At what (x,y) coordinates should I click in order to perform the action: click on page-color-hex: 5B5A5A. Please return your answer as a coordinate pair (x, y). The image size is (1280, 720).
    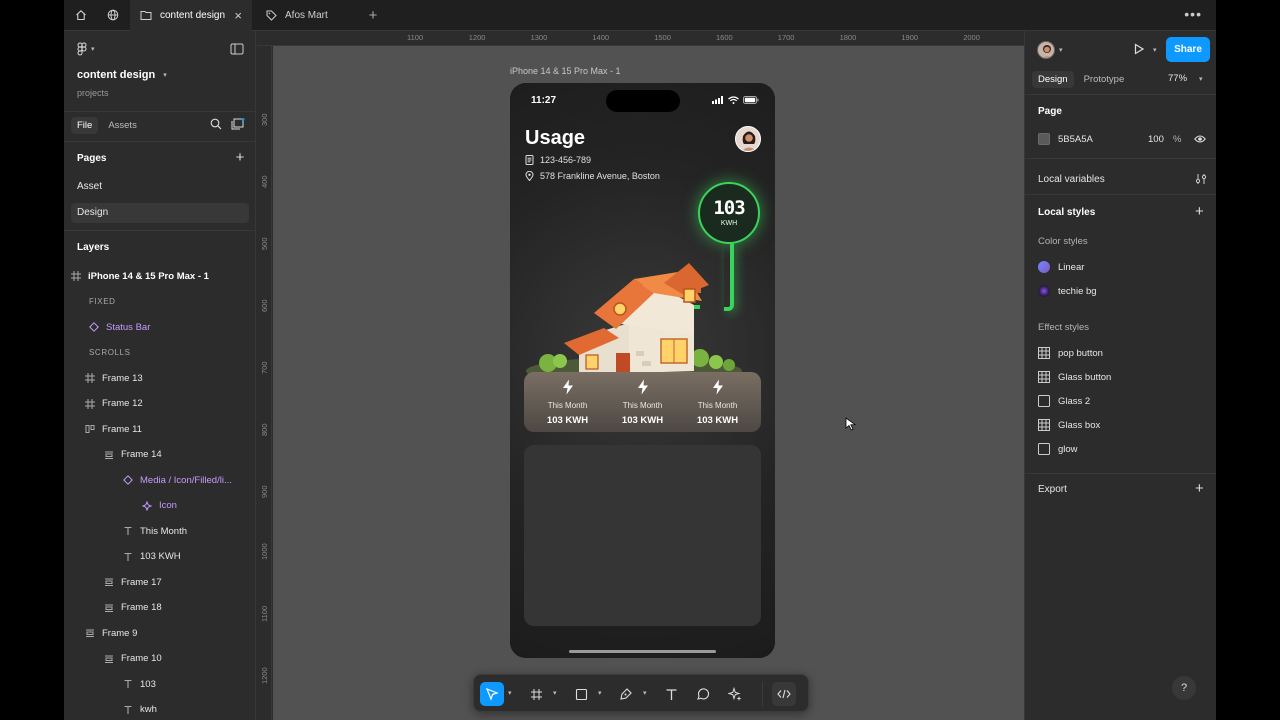
    Looking at the image, I should click on (1075, 139).